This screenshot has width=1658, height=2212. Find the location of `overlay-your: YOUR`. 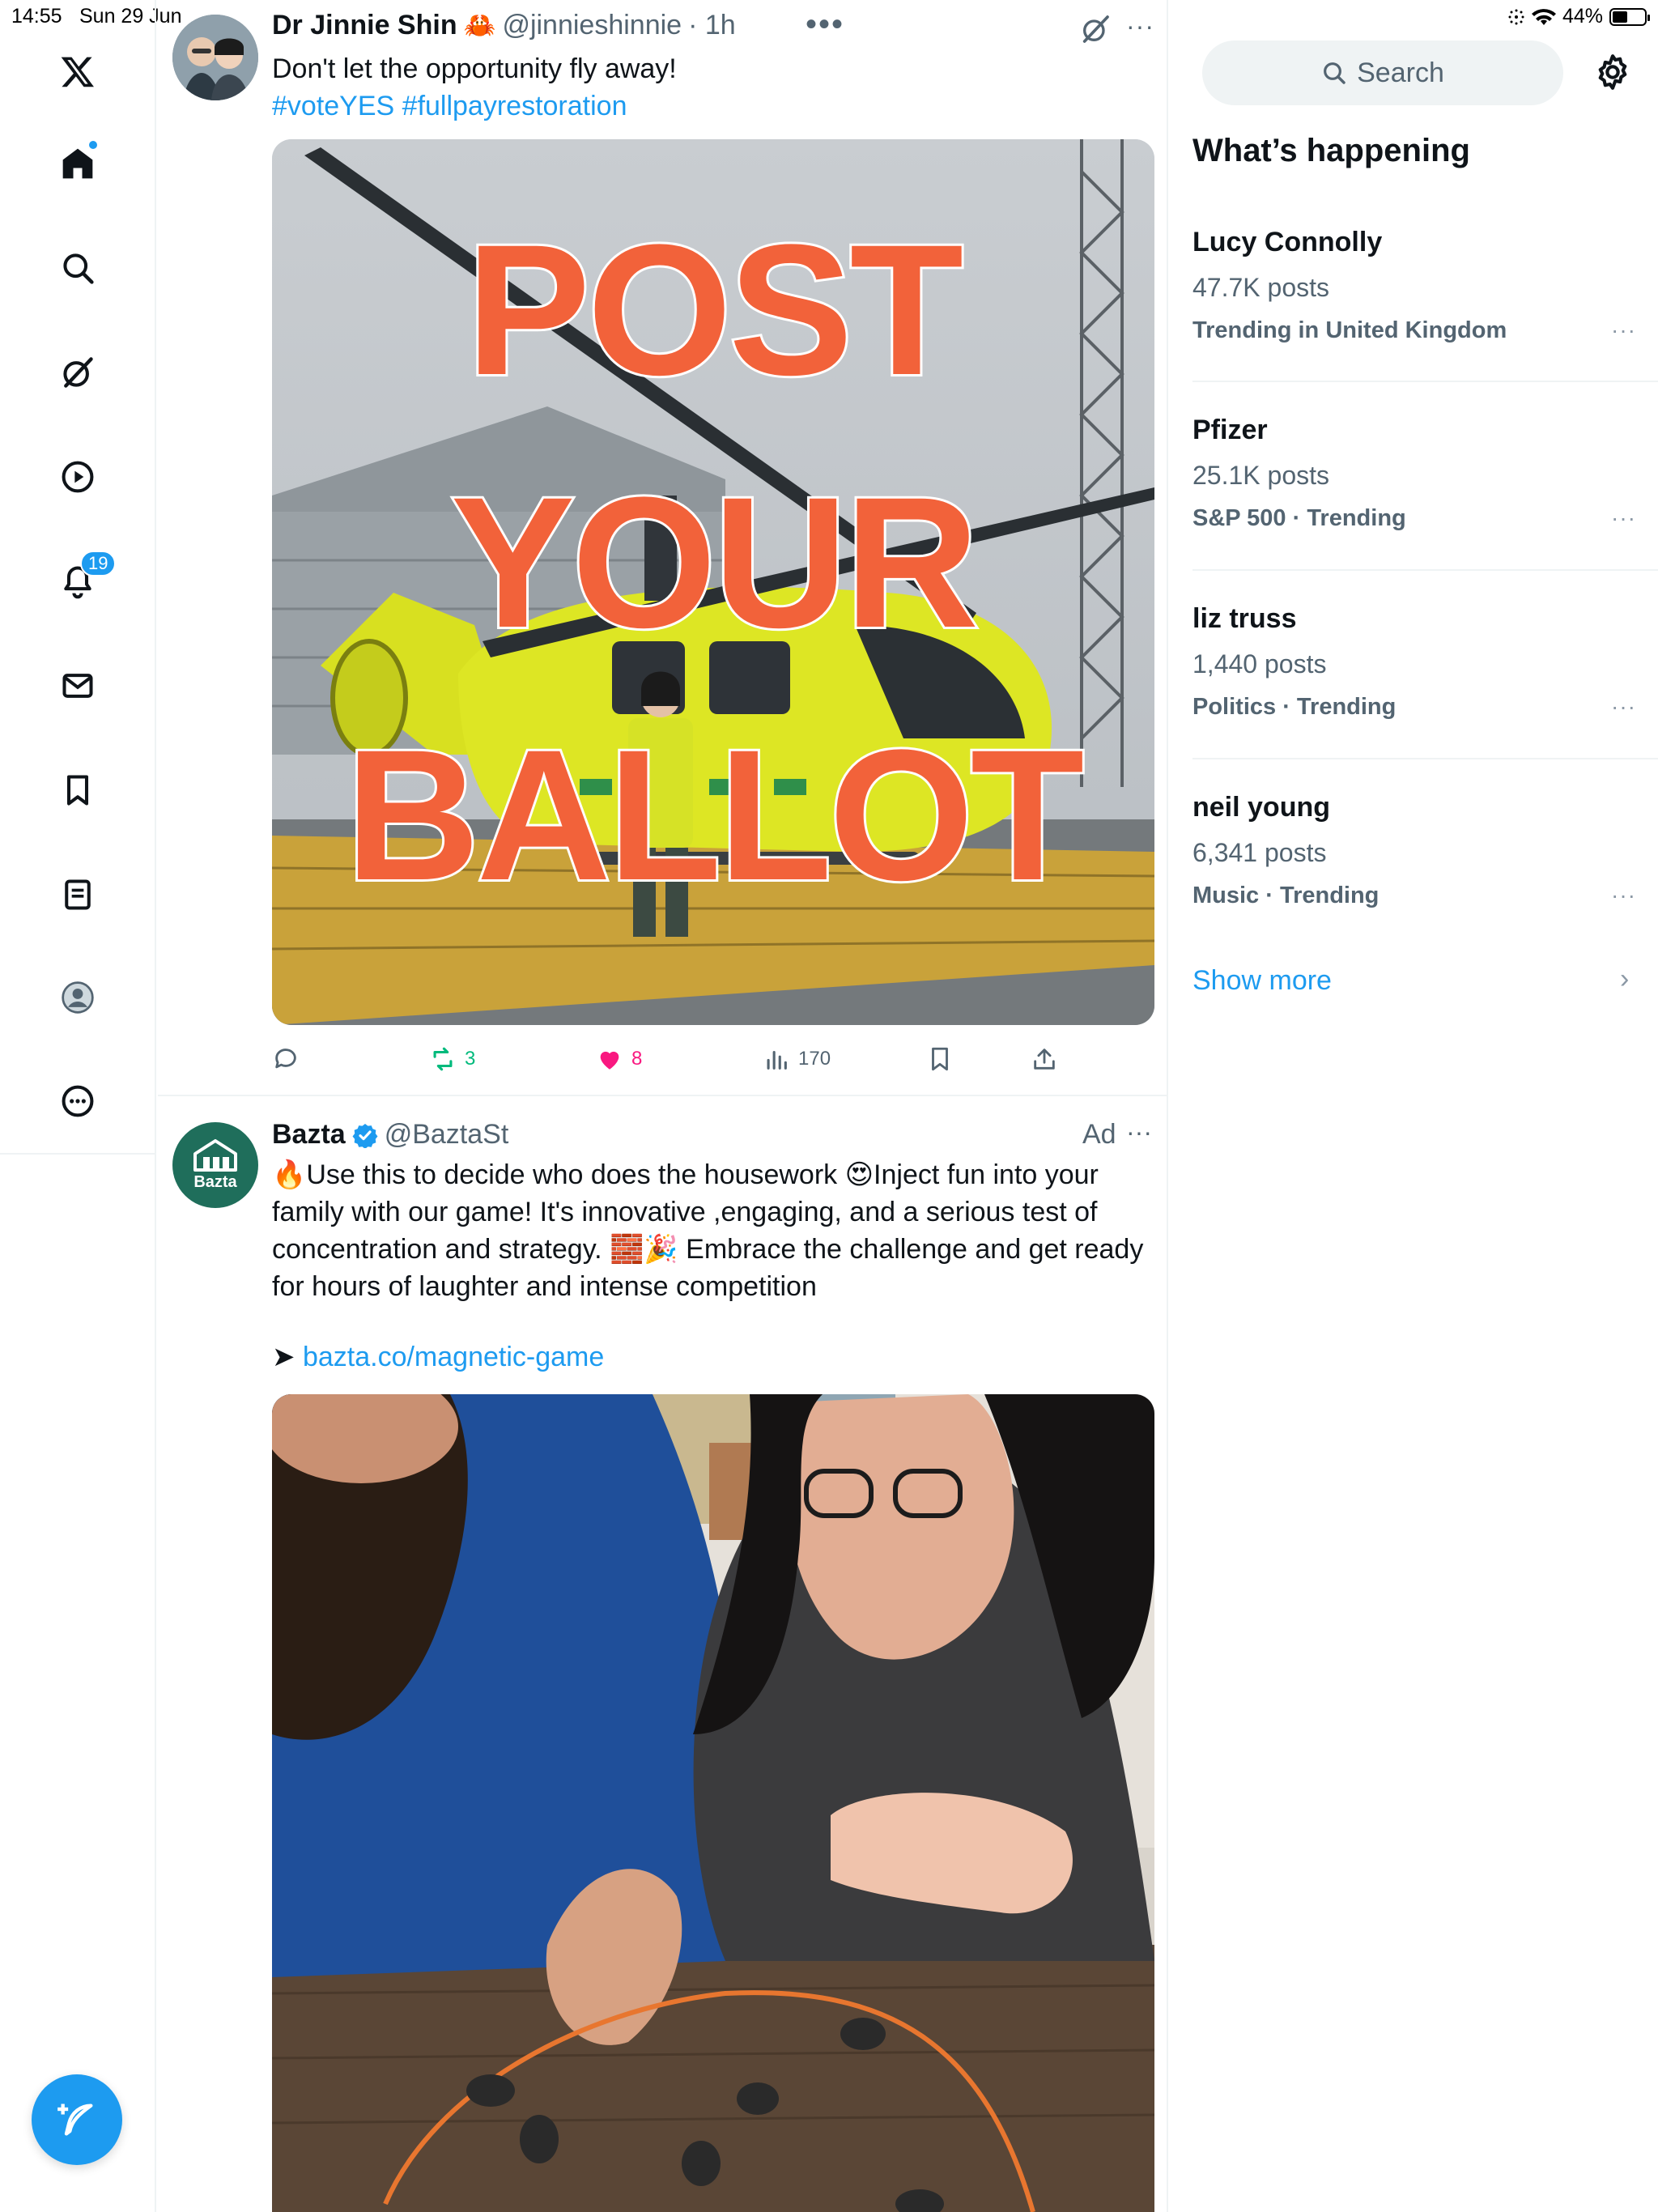

overlay-your: YOUR is located at coordinates (715, 562).